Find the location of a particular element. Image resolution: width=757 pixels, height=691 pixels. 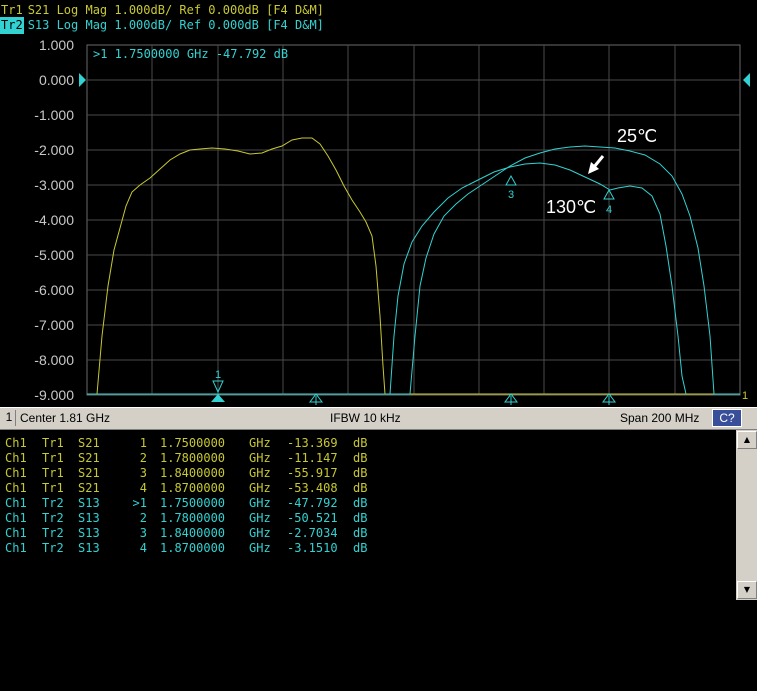

table-row: Ch1 Tr1 S21 1 1.7500000 GHz -13.369 dB is located at coordinates (186, 443).